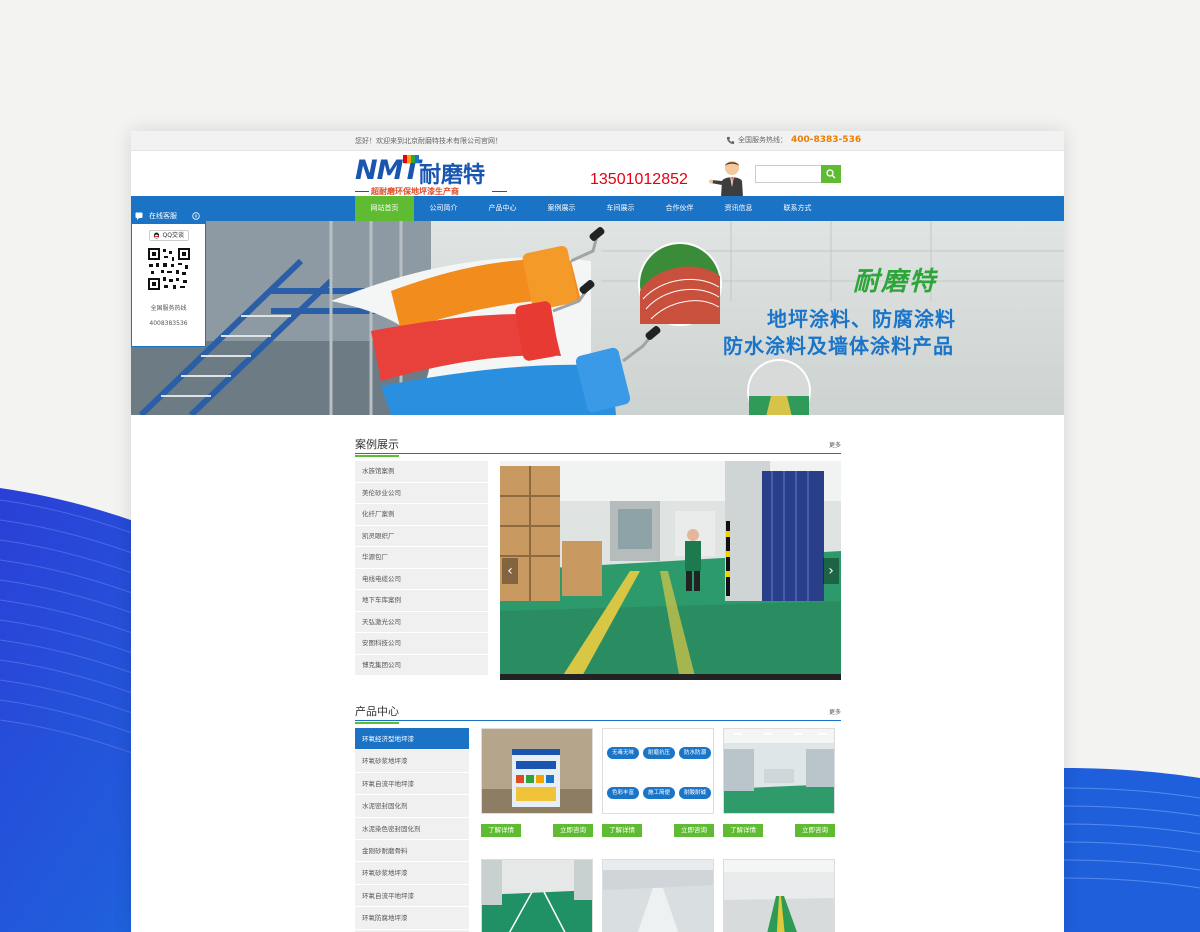 Image resolution: width=1200 pixels, height=932 pixels. I want to click on banner-tagline-2: 防水涂料及墙体涂料产品, so click(838, 346).